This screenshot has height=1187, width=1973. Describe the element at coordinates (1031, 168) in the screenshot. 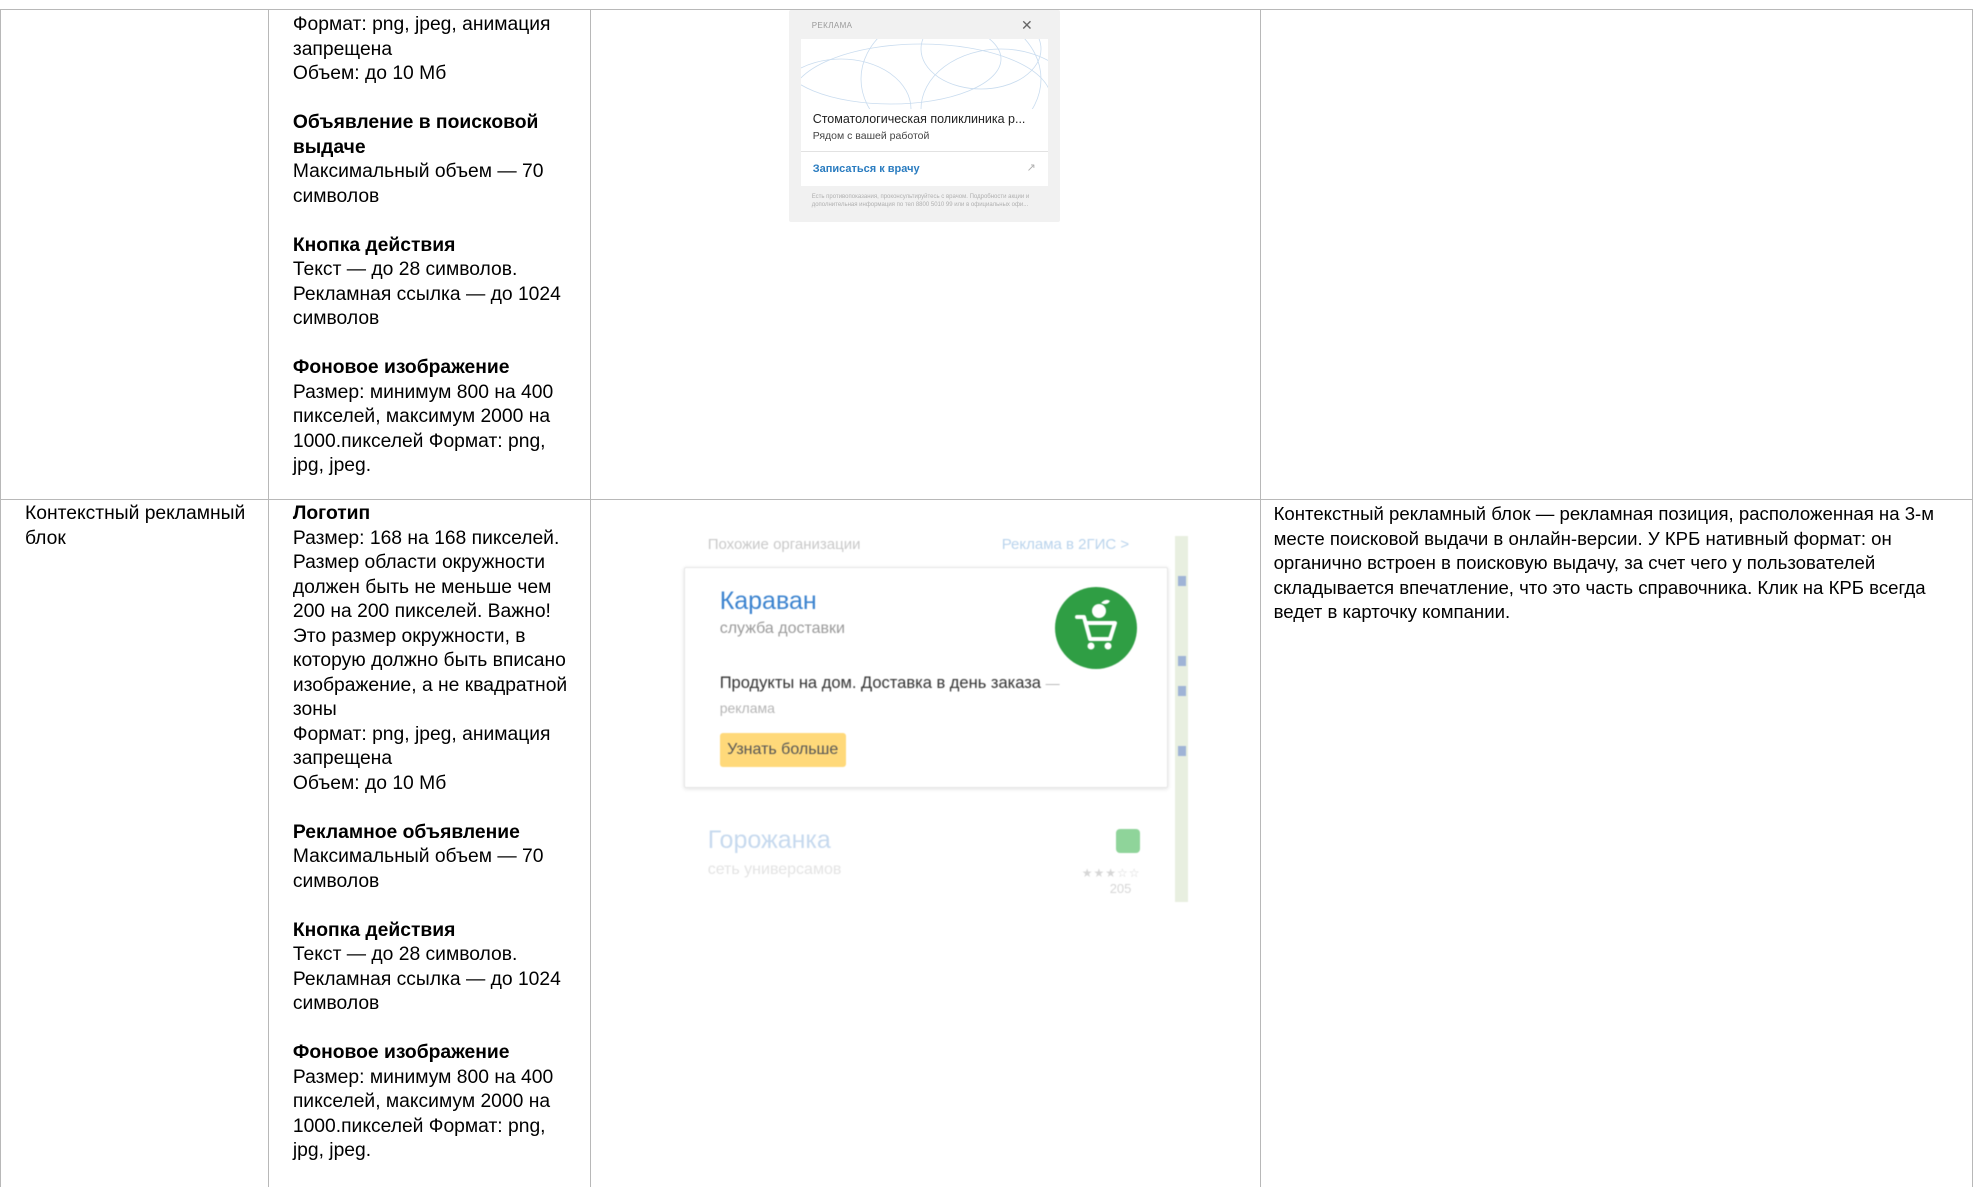

I see `external-link-icon: ↗` at that location.